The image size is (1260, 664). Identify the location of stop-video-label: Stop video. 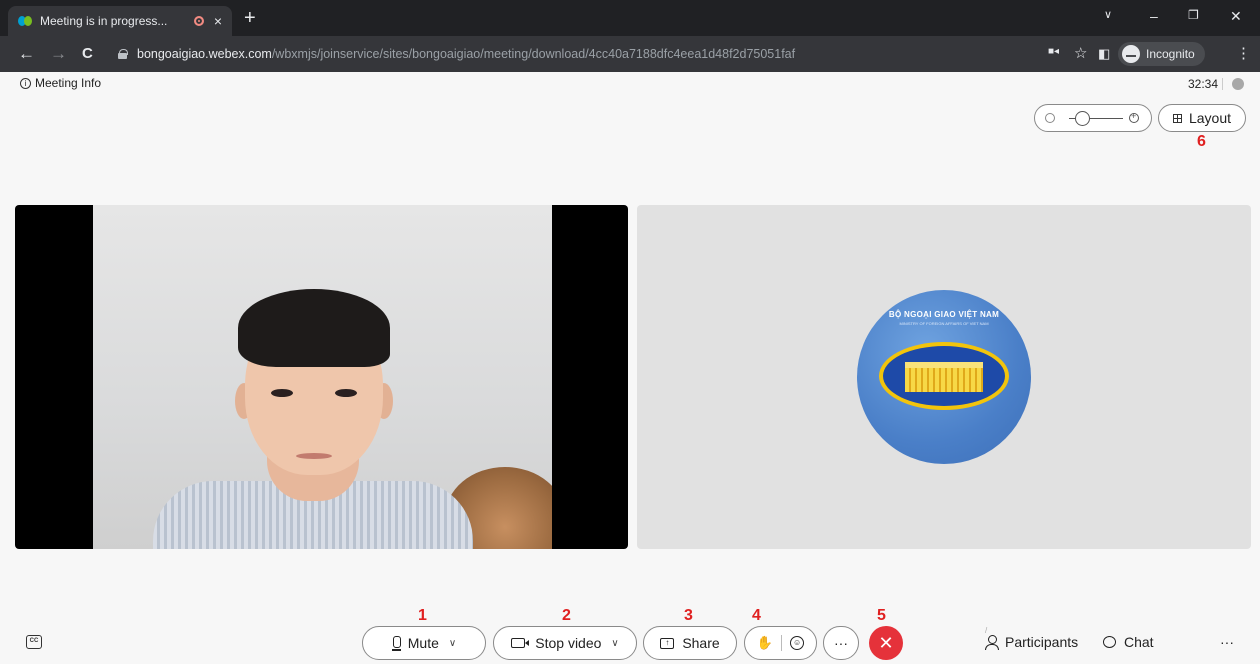
(568, 643).